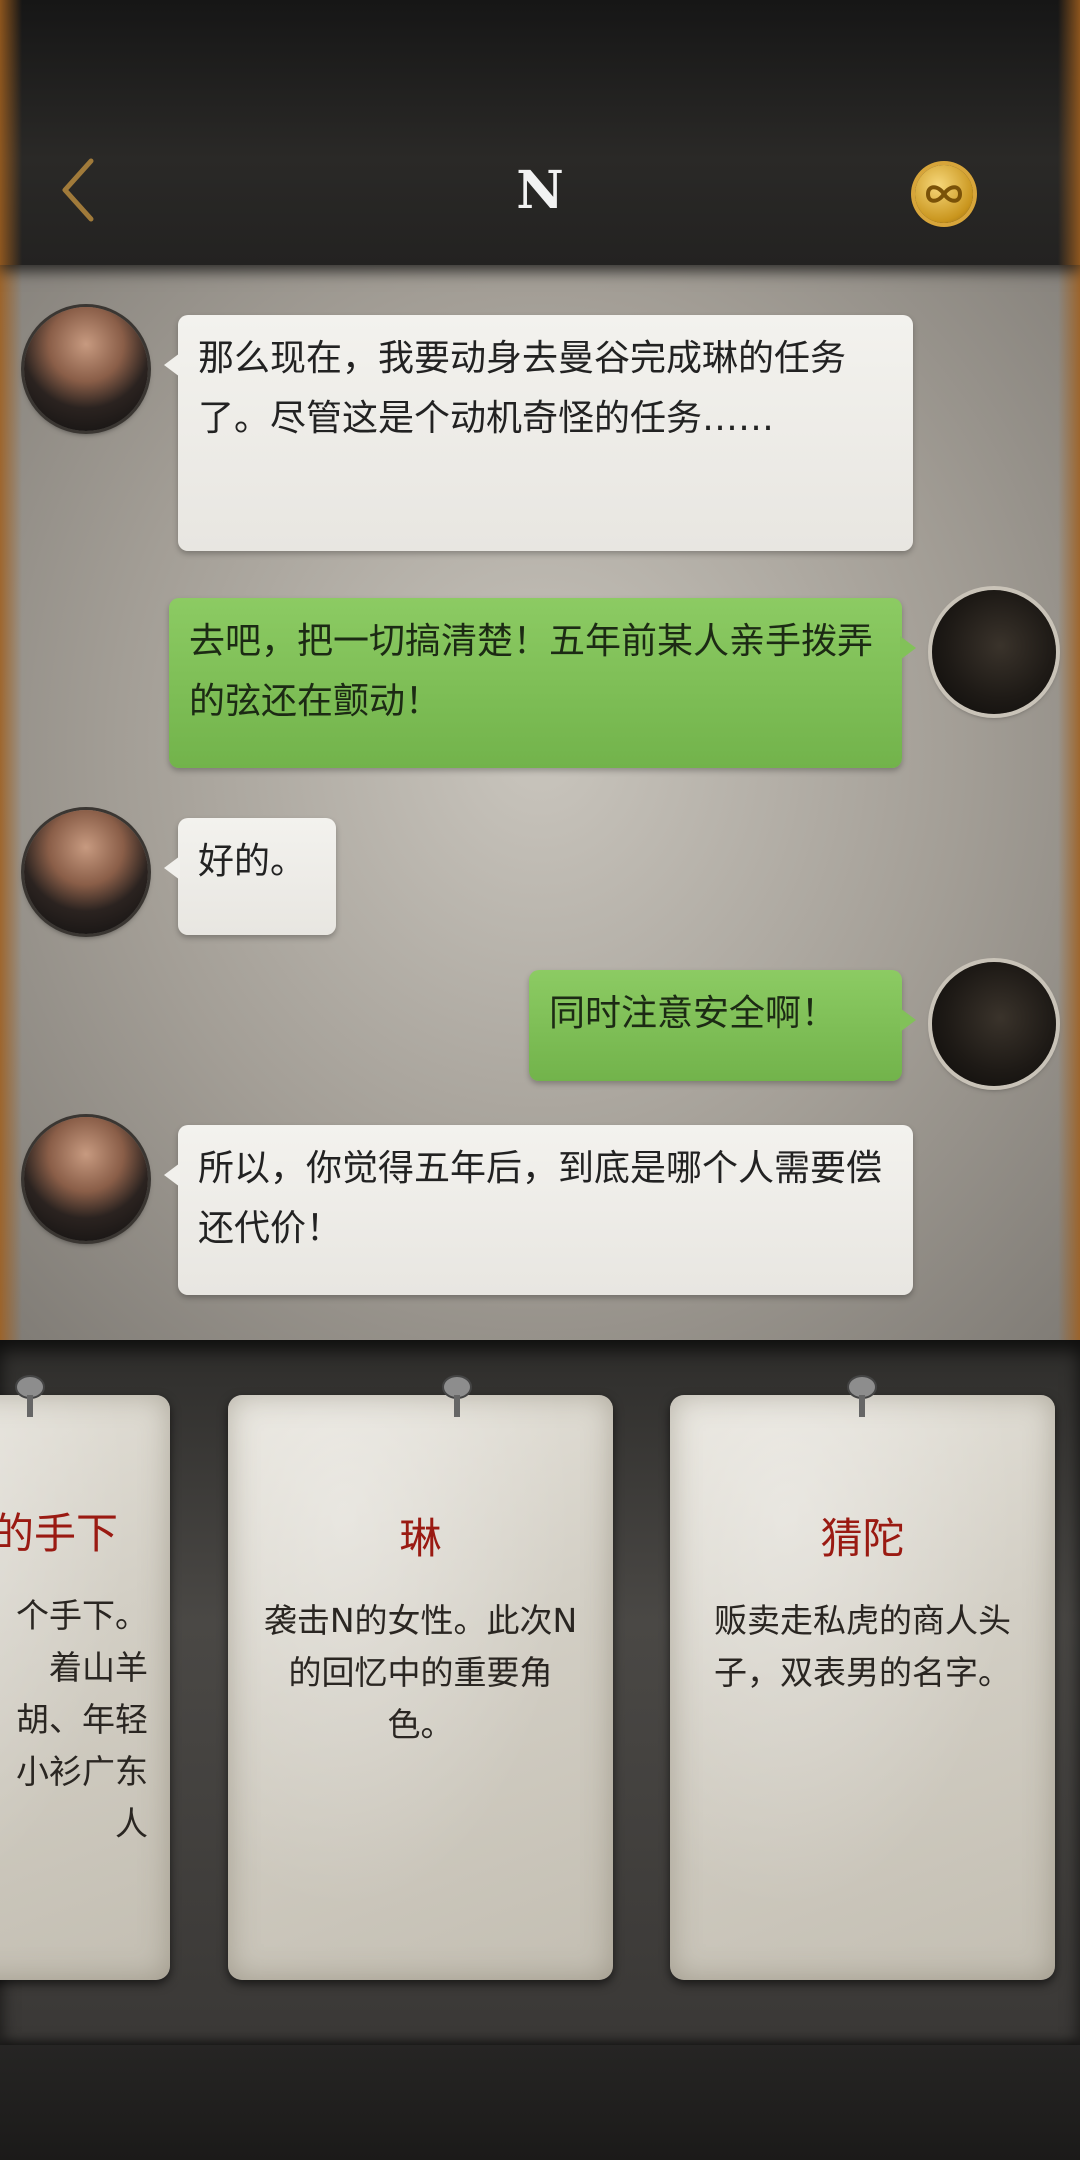  Describe the element at coordinates (420, 1672) in the screenshot. I see `card-description: 袭击N的女性。此次N的回忆中的重要角色。` at that location.